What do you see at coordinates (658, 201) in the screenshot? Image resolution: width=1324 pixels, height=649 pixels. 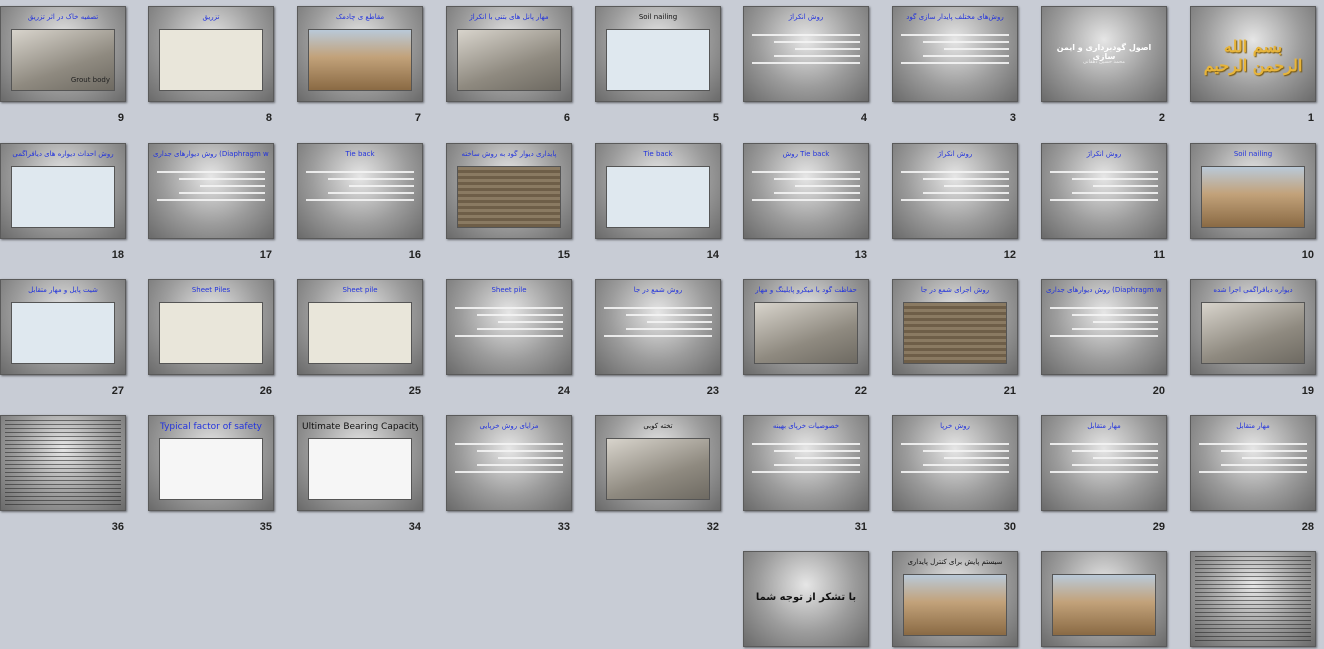 I see `slide-thumbnail: Tie back 14` at bounding box center [658, 201].